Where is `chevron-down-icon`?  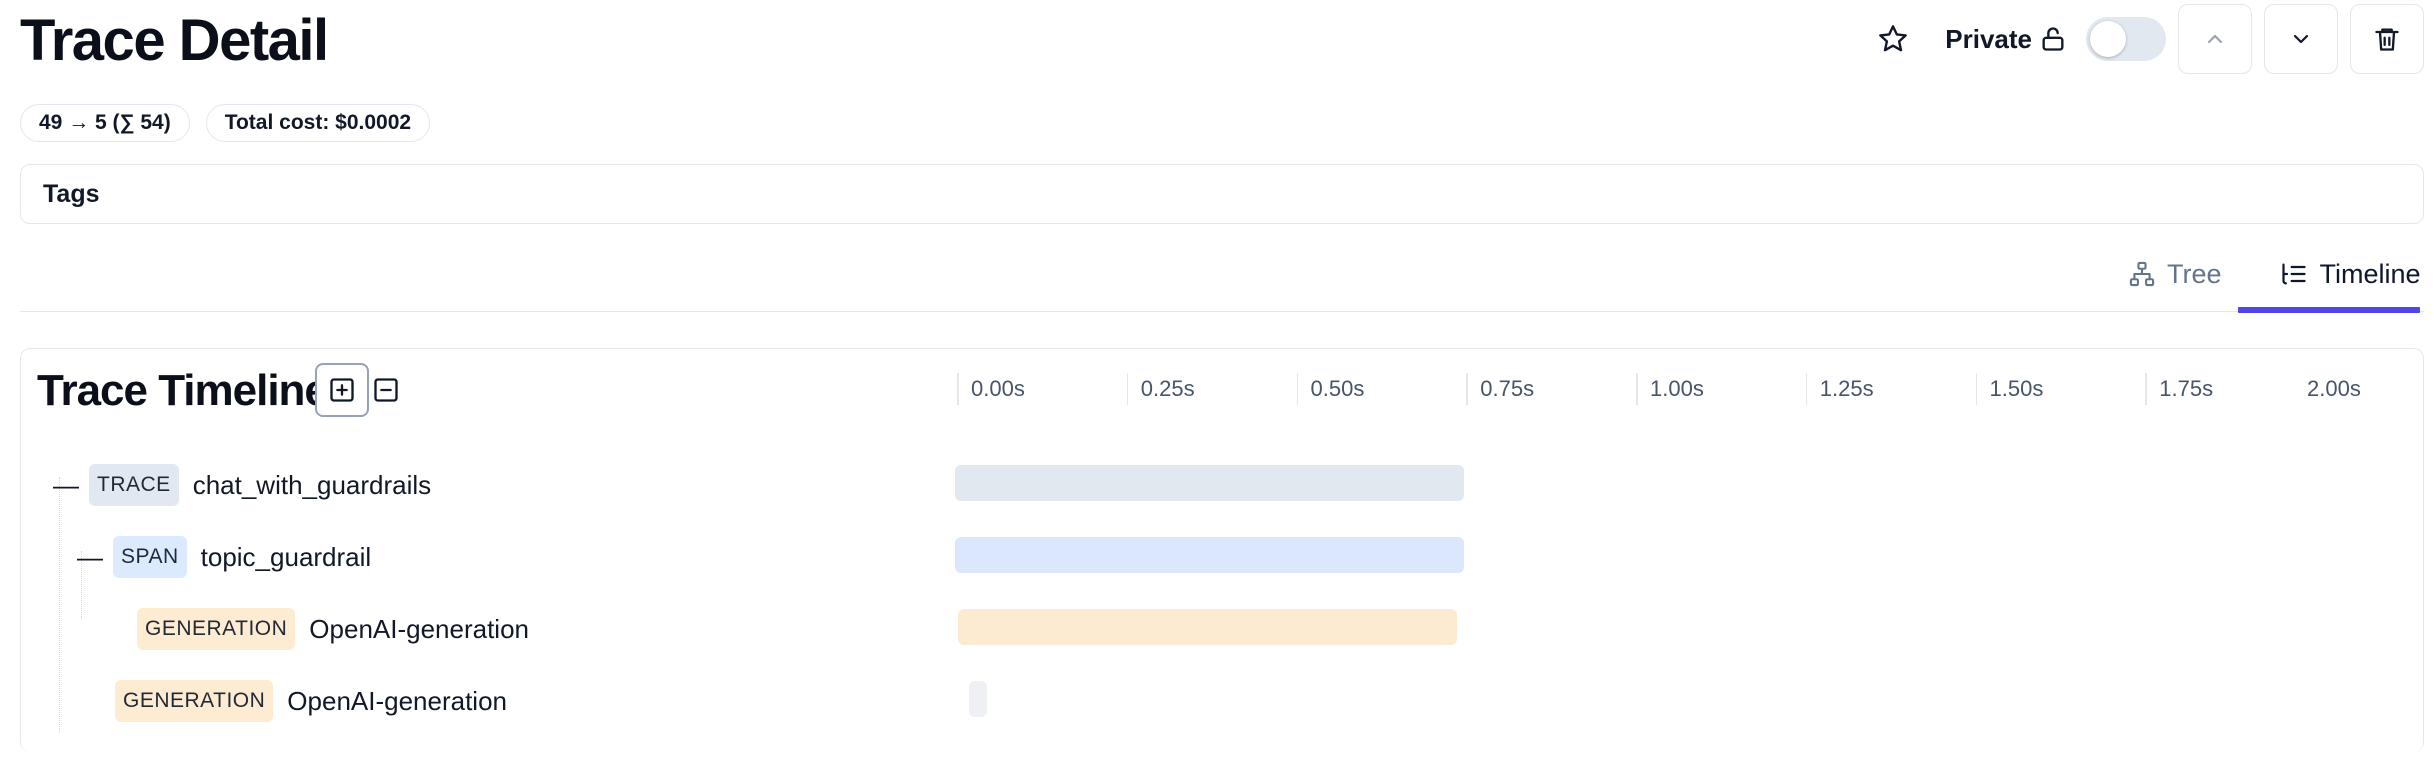
chevron-down-icon is located at coordinates (2301, 39).